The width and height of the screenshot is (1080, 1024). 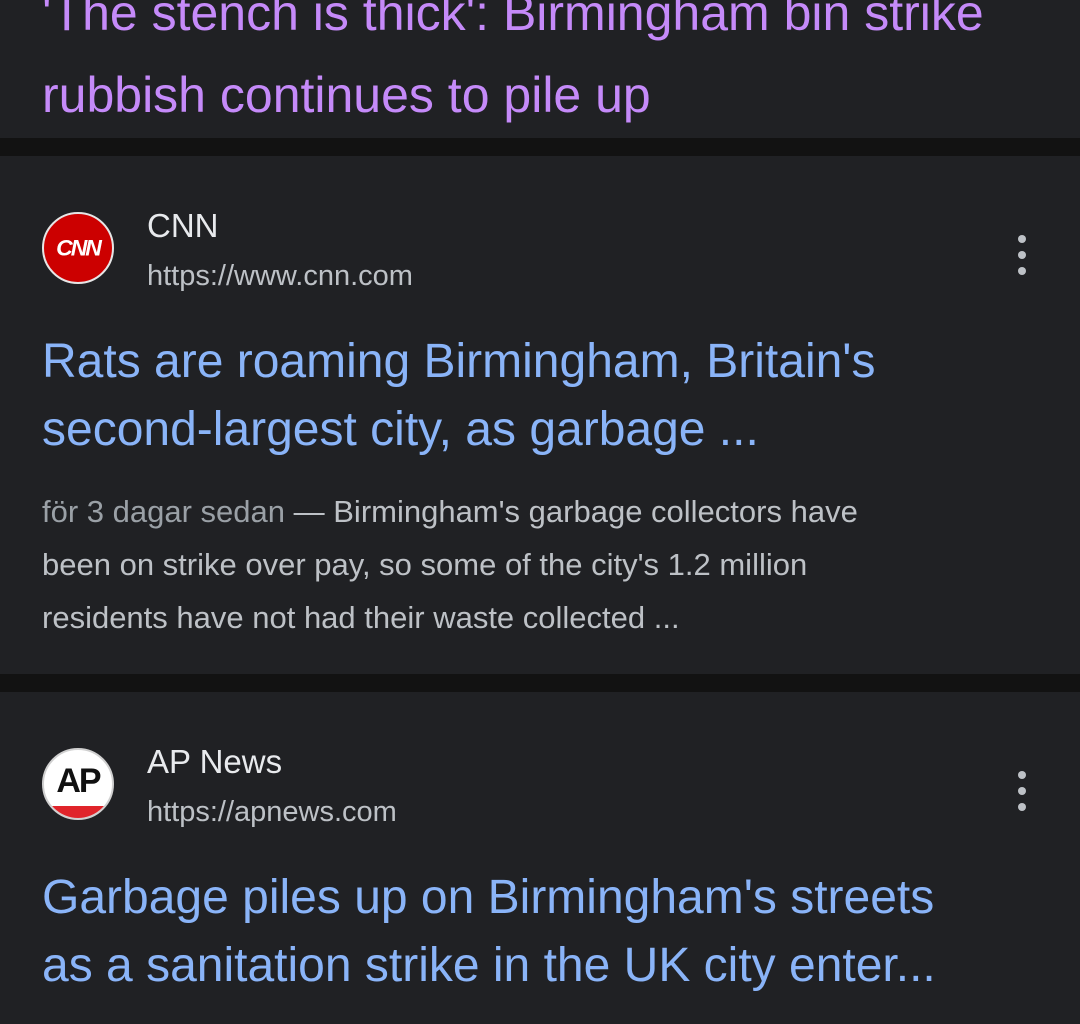 I want to click on ap-logo-stripe, so click(x=78, y=812).